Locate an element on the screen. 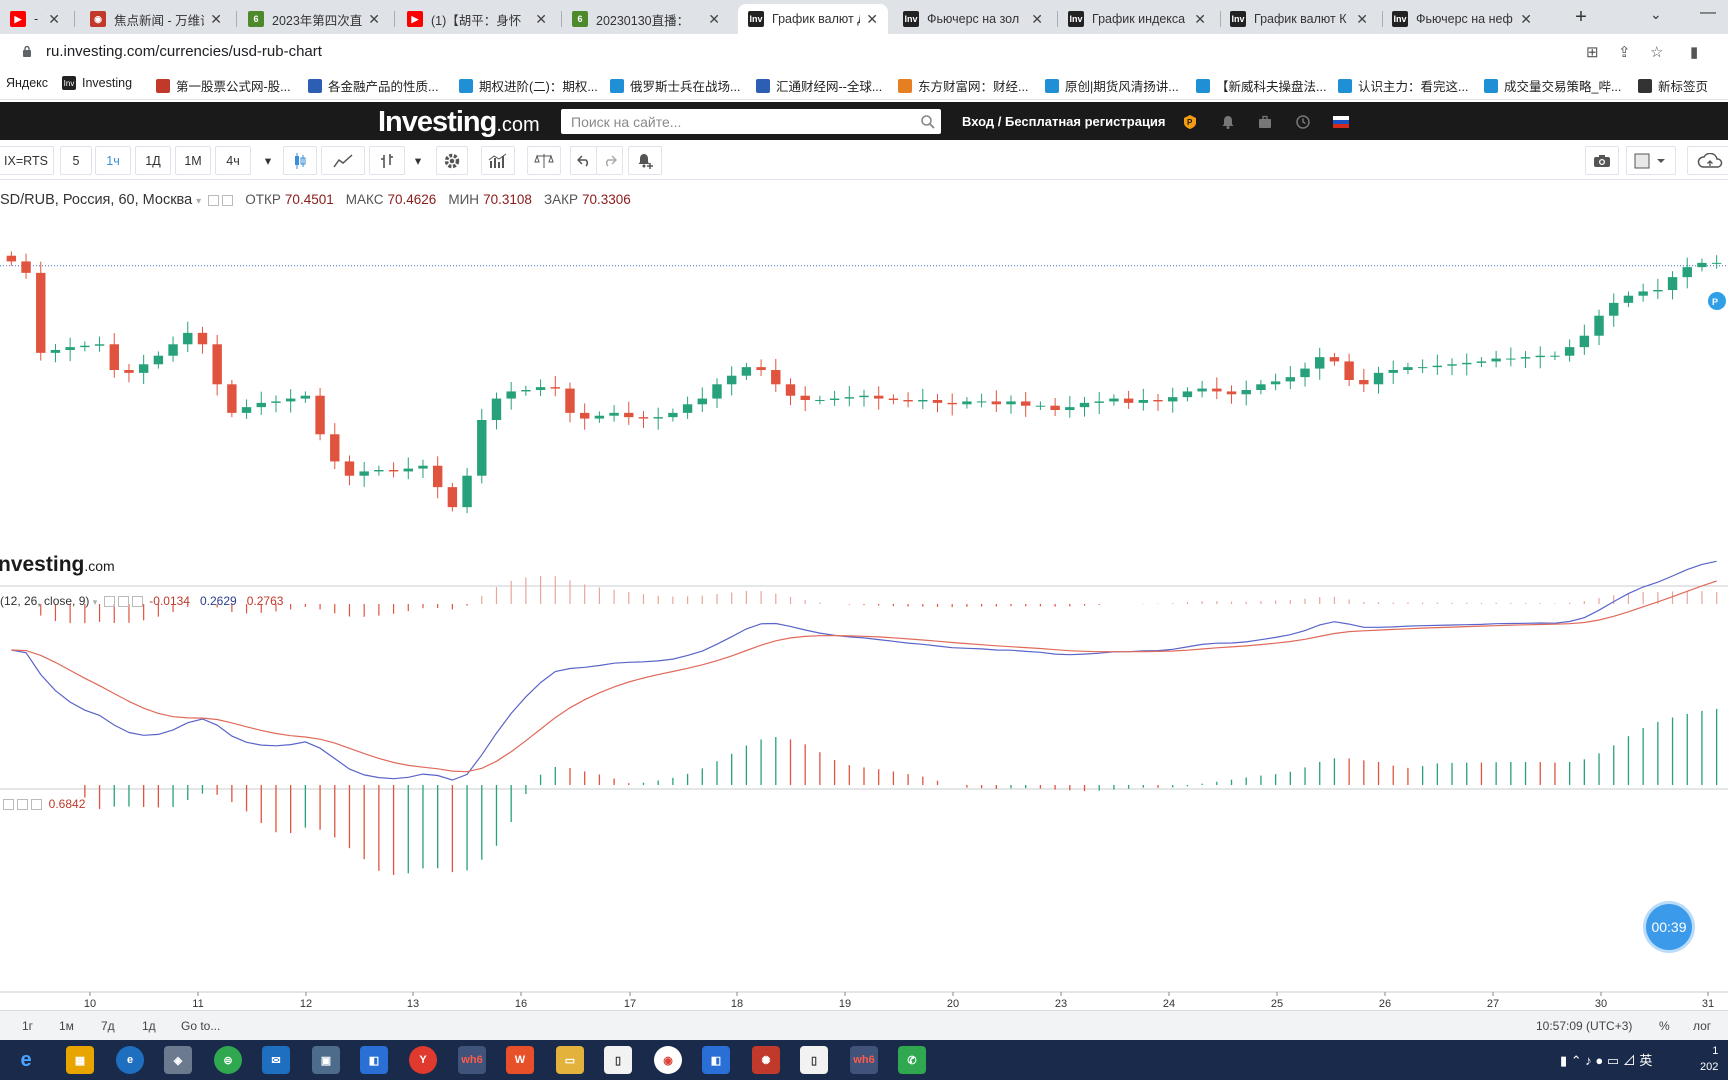  macd-close-icon is located at coordinates (137, 602).